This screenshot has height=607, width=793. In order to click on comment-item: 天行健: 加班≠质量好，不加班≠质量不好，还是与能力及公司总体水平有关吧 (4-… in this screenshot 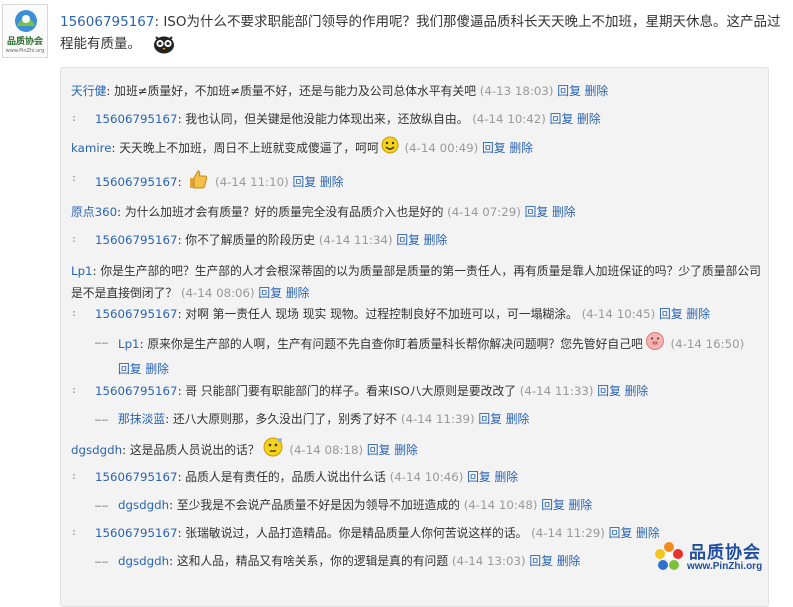, I will do `click(340, 91)`.